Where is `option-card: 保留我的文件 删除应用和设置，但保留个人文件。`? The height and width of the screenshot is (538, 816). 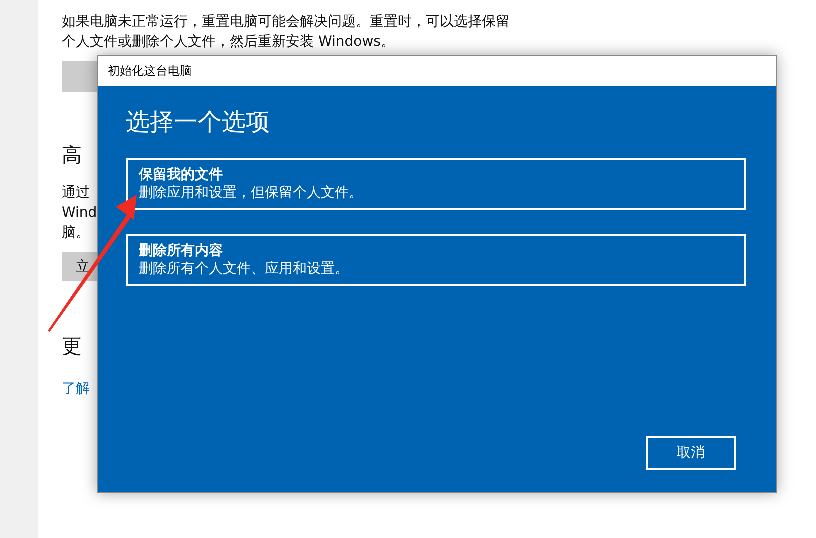
option-card: 保留我的文件 删除应用和设置，但保留个人文件。 is located at coordinates (436, 184).